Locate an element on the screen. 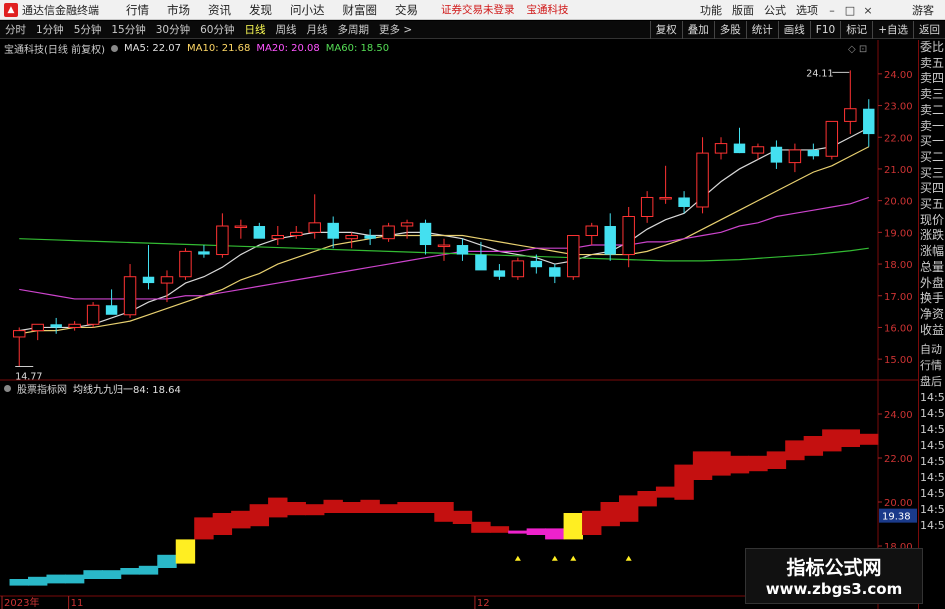 The width and height of the screenshot is (945, 609). maximize-icon: □ is located at coordinates (850, 10).